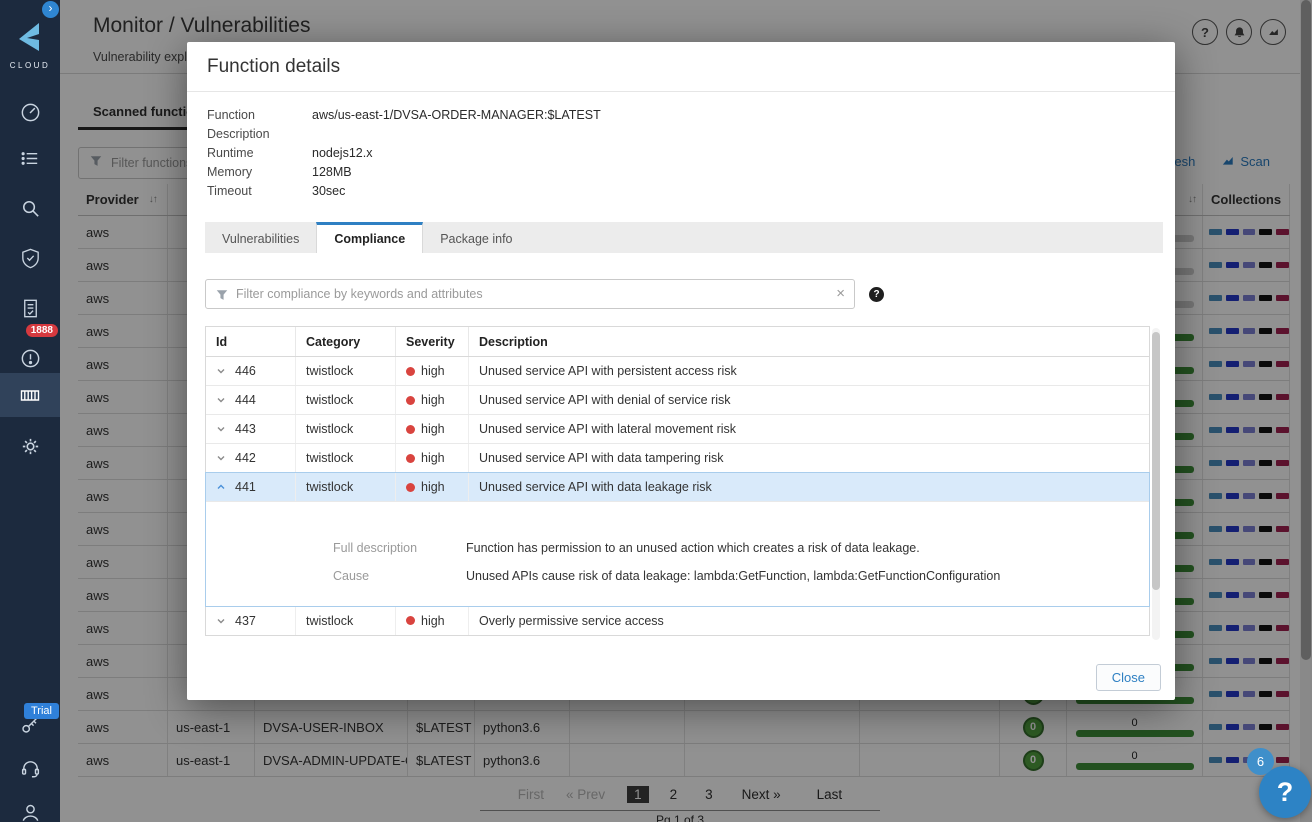  I want to click on info-value: 30sec, so click(329, 191).